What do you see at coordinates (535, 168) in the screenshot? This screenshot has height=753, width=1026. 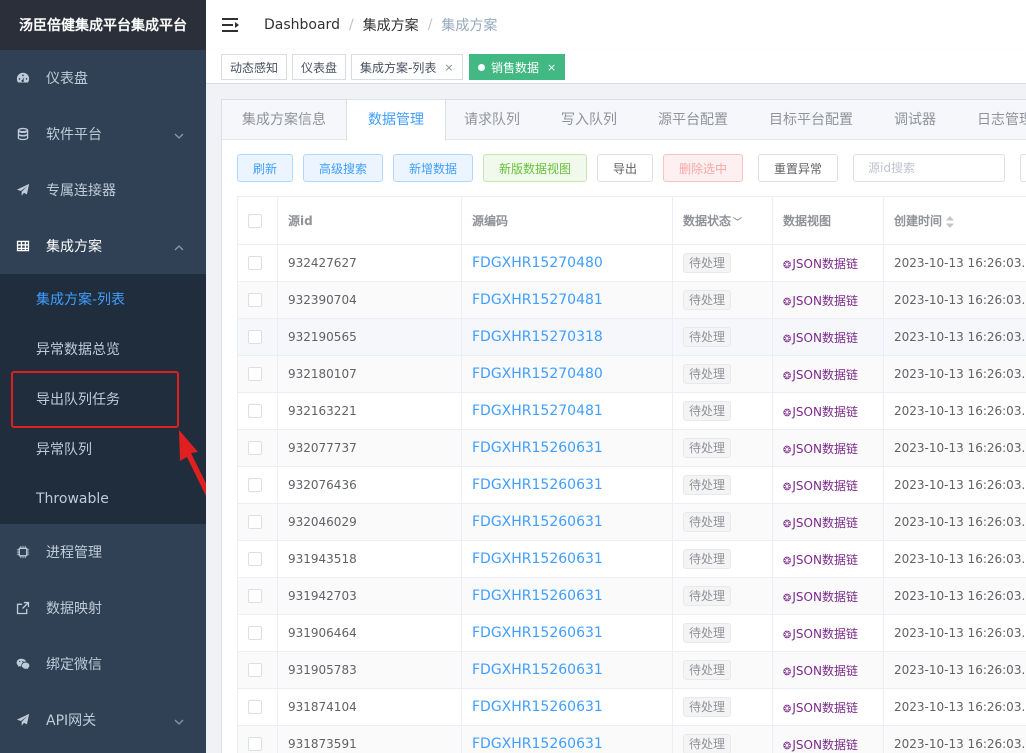 I see `new-data-view-button: 新版数据视图` at bounding box center [535, 168].